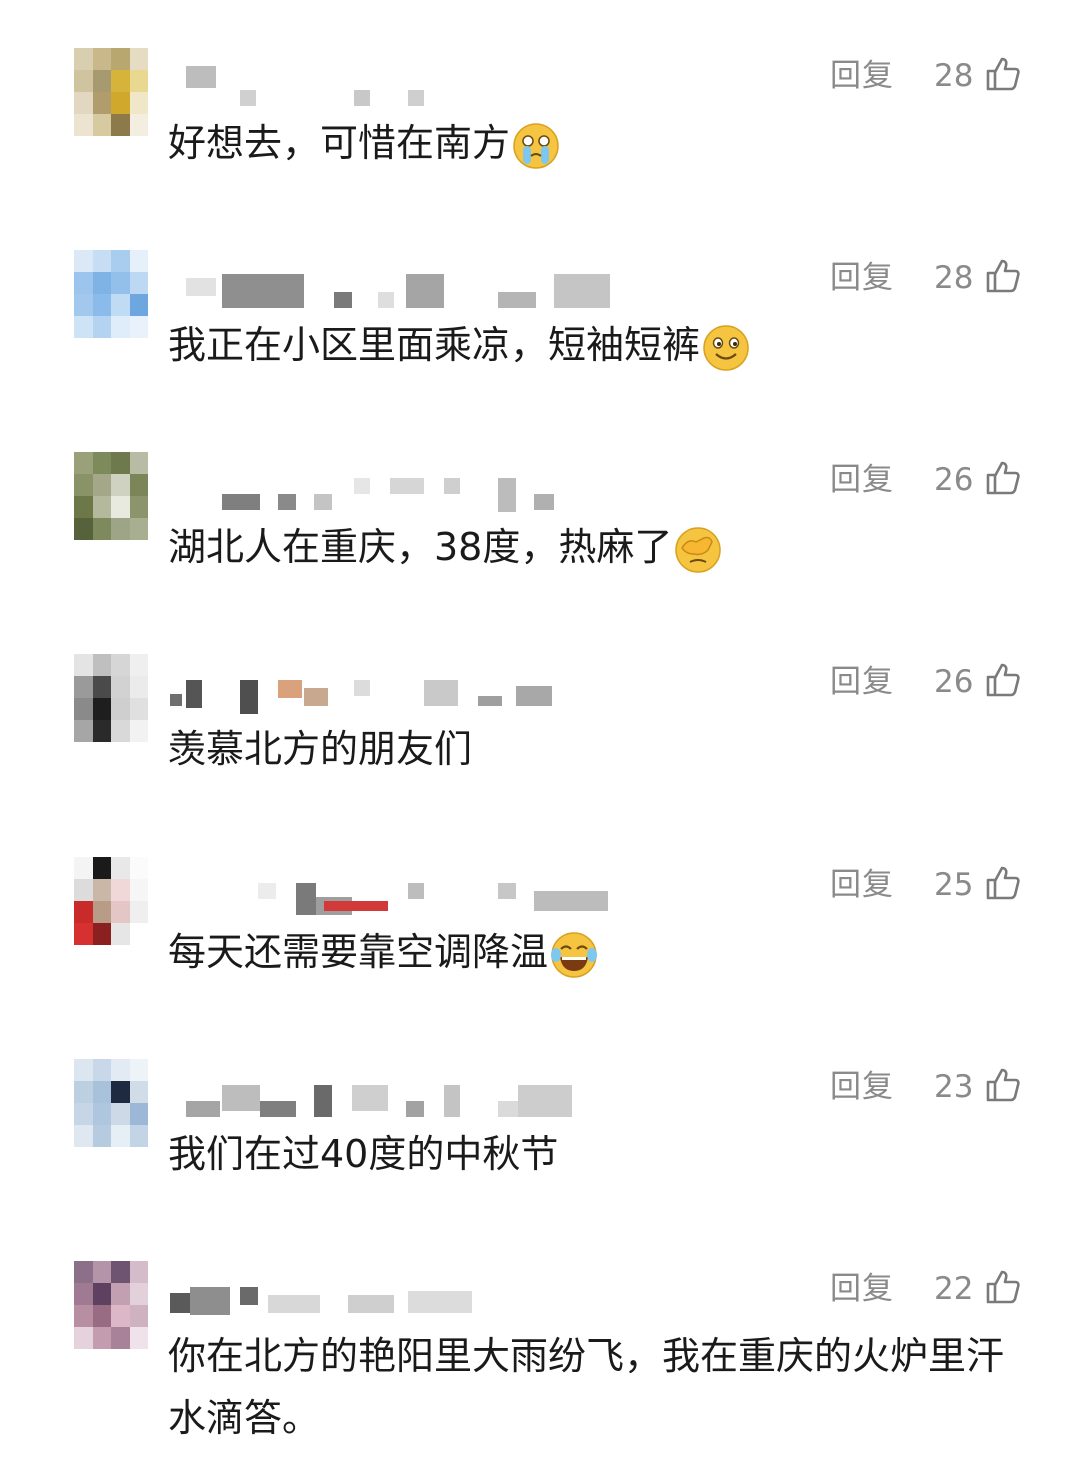 This screenshot has height=1472, width=1080. What do you see at coordinates (726, 347) in the screenshot?
I see `smiling-face-emoji` at bounding box center [726, 347].